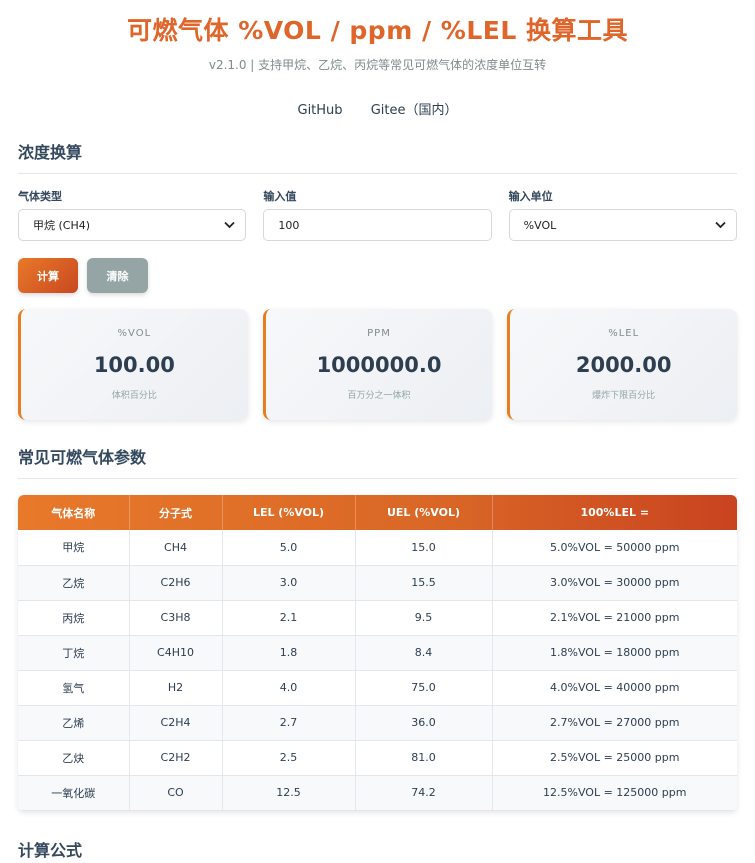 The width and height of the screenshot is (755, 863). What do you see at coordinates (74, 793) in the screenshot?
I see `table-cell: 一氧化碳` at bounding box center [74, 793].